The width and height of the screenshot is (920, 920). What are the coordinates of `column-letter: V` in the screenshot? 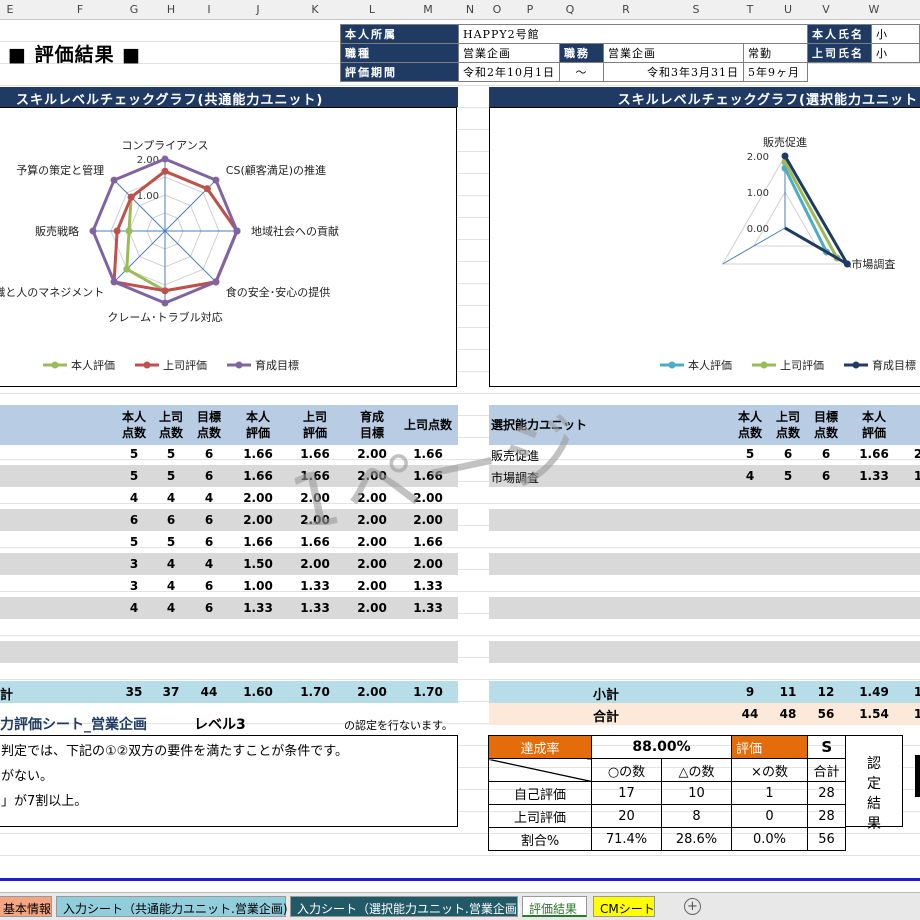 It's located at (826, 9).